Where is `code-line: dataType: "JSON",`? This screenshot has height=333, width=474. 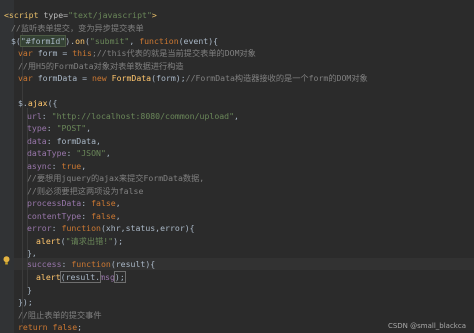
code-line: dataType: "JSON", is located at coordinates (69, 153).